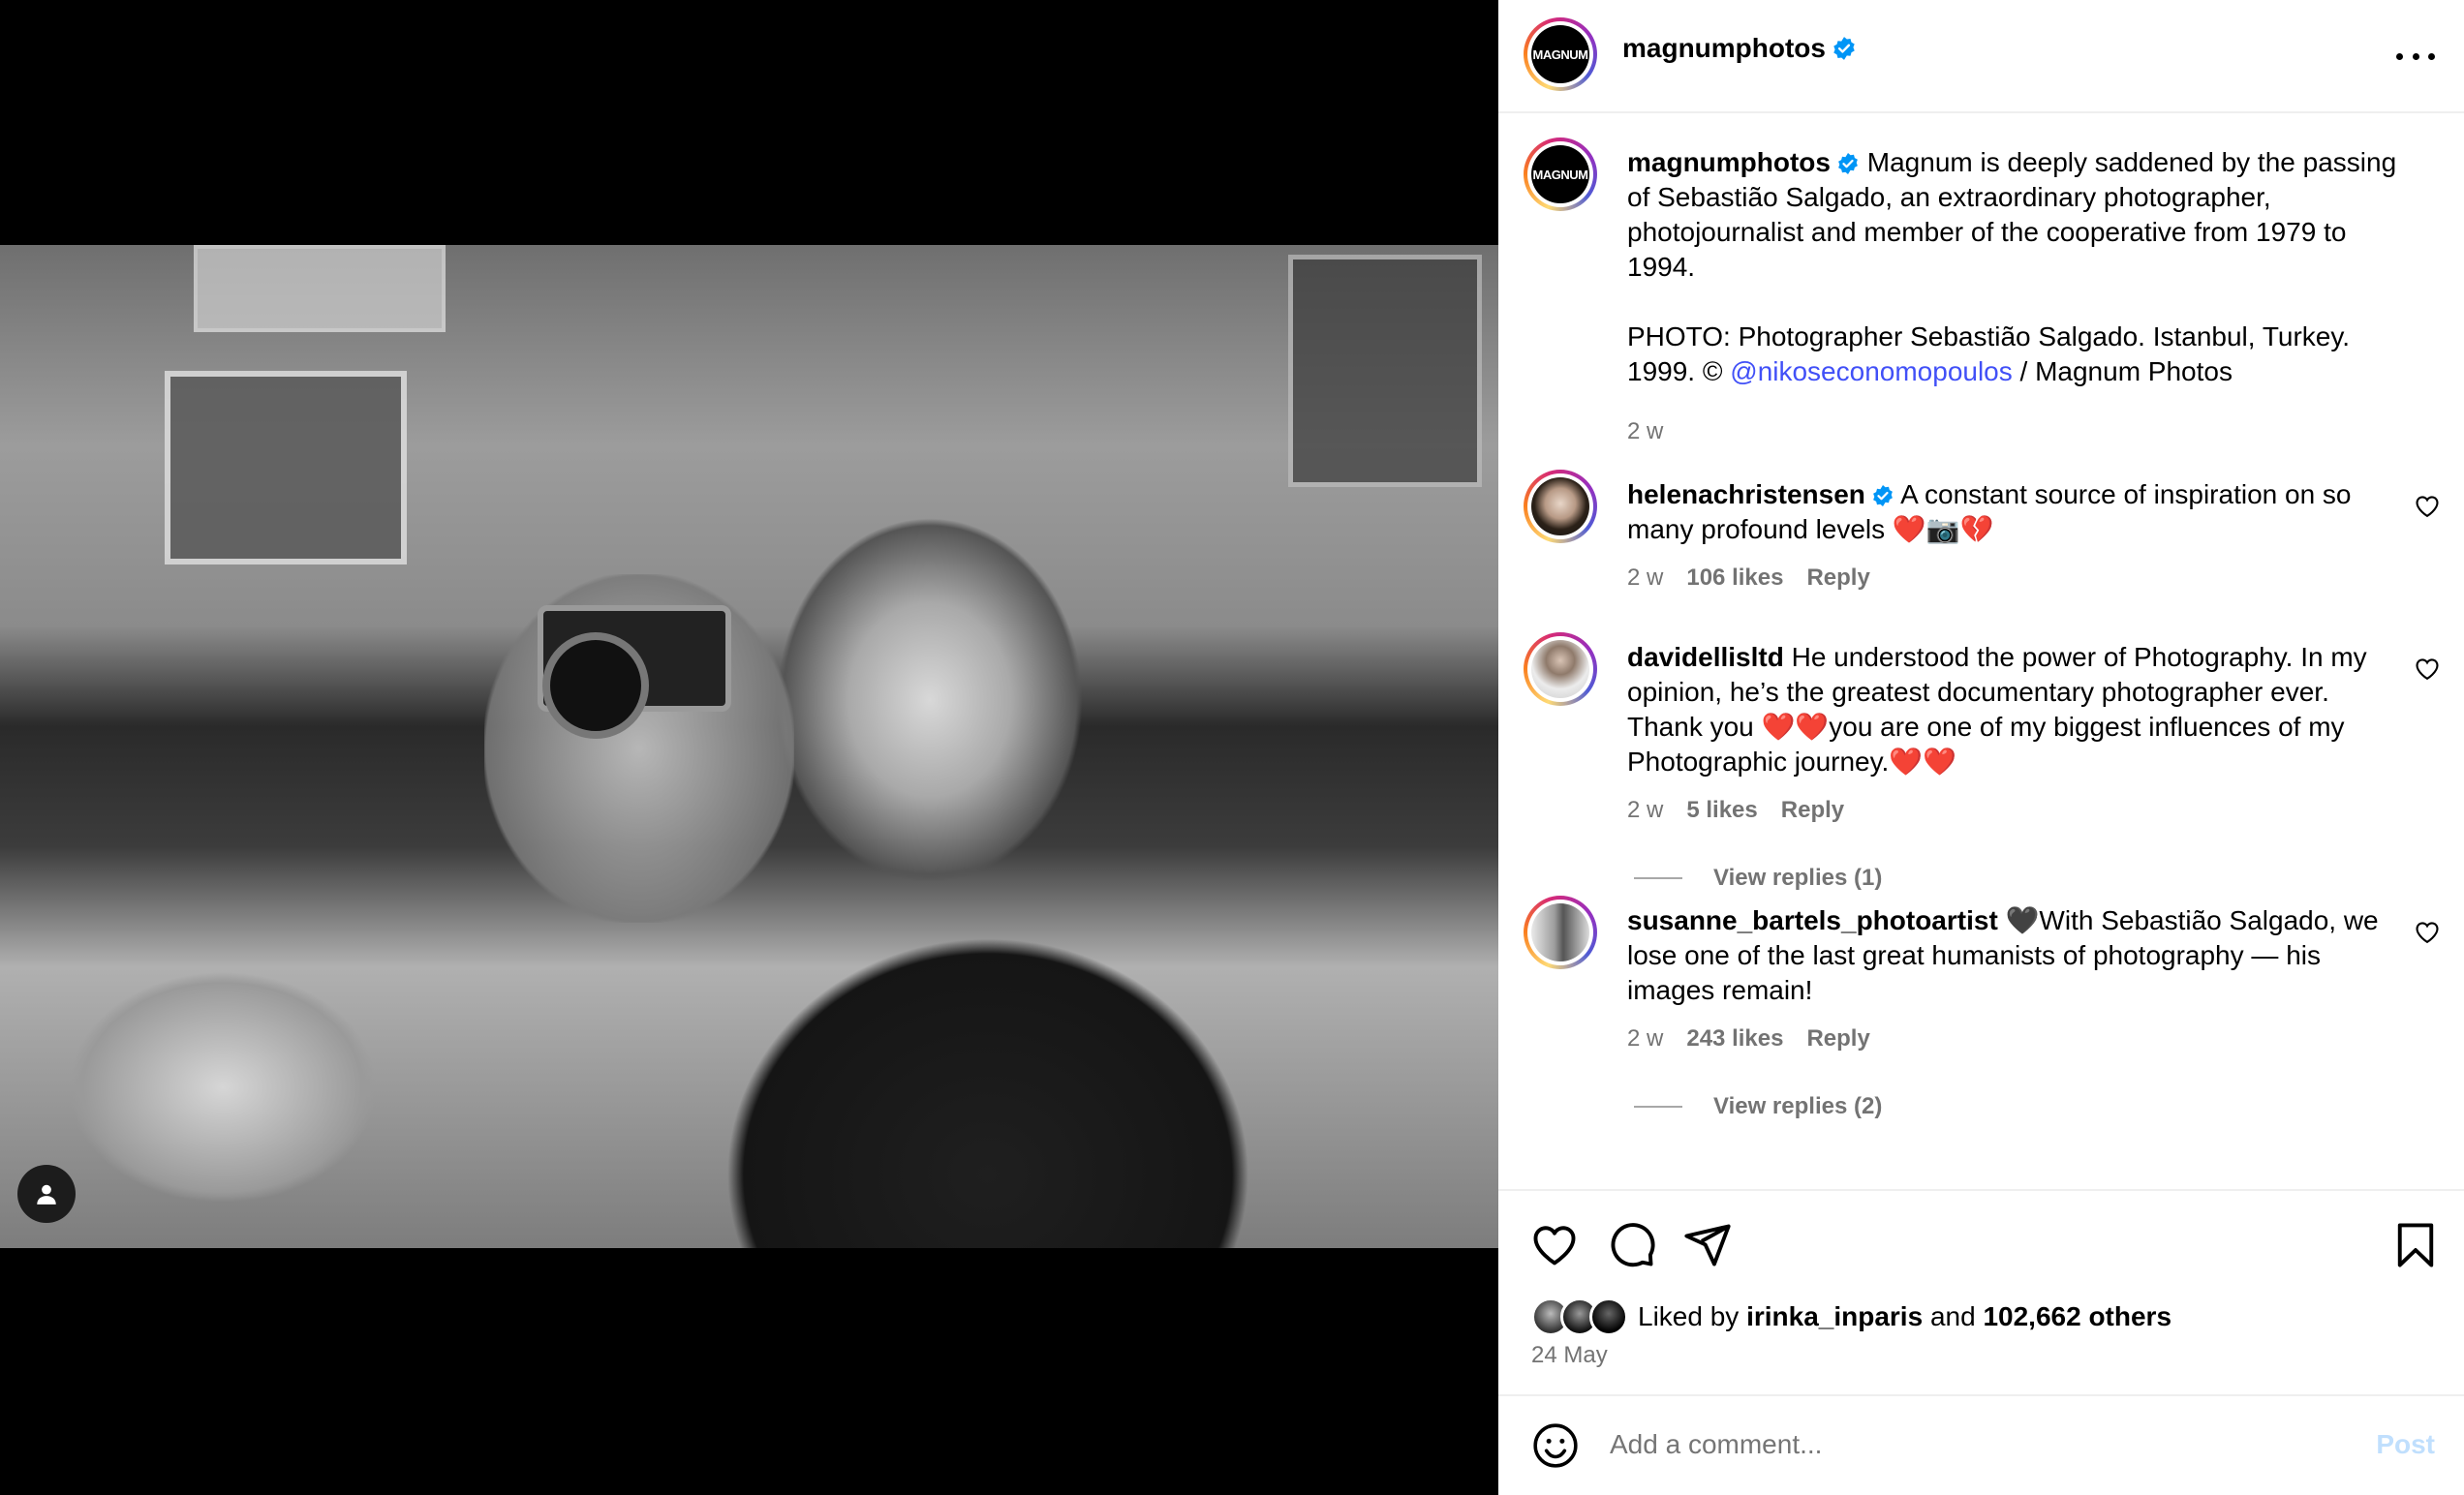 The image size is (2464, 1495). I want to click on post-header: MAGNUM magnumphotos, so click(1981, 57).